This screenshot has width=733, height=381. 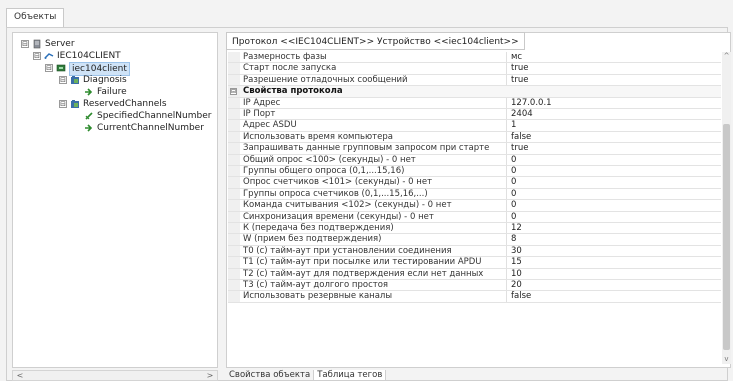 I want to click on tree-item: ⊟ Diagnosis, so click(x=136, y=80).